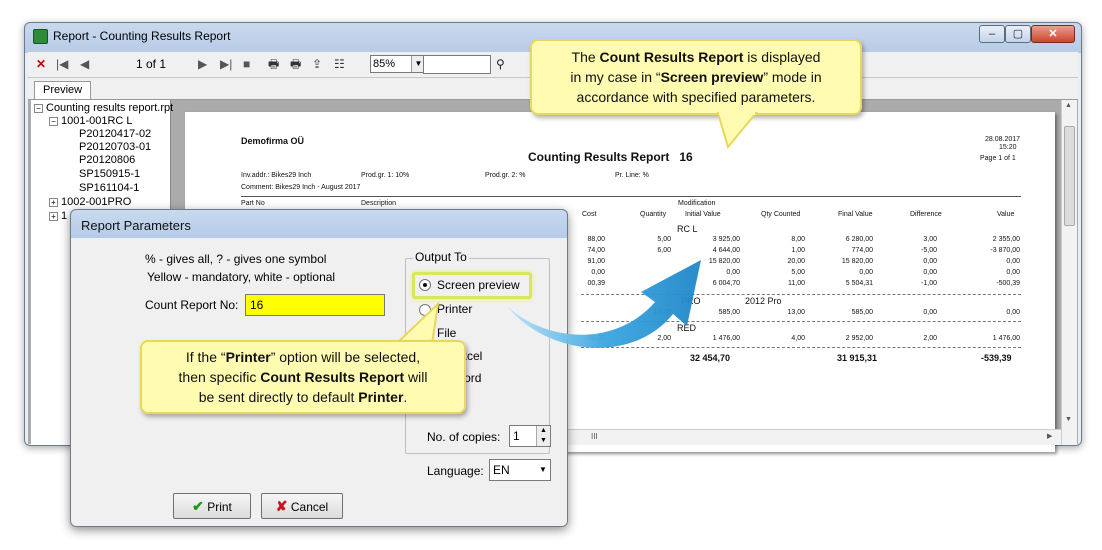 The height and width of the screenshot is (550, 1102). I want to click on first-page-icon: |◀, so click(62, 64).